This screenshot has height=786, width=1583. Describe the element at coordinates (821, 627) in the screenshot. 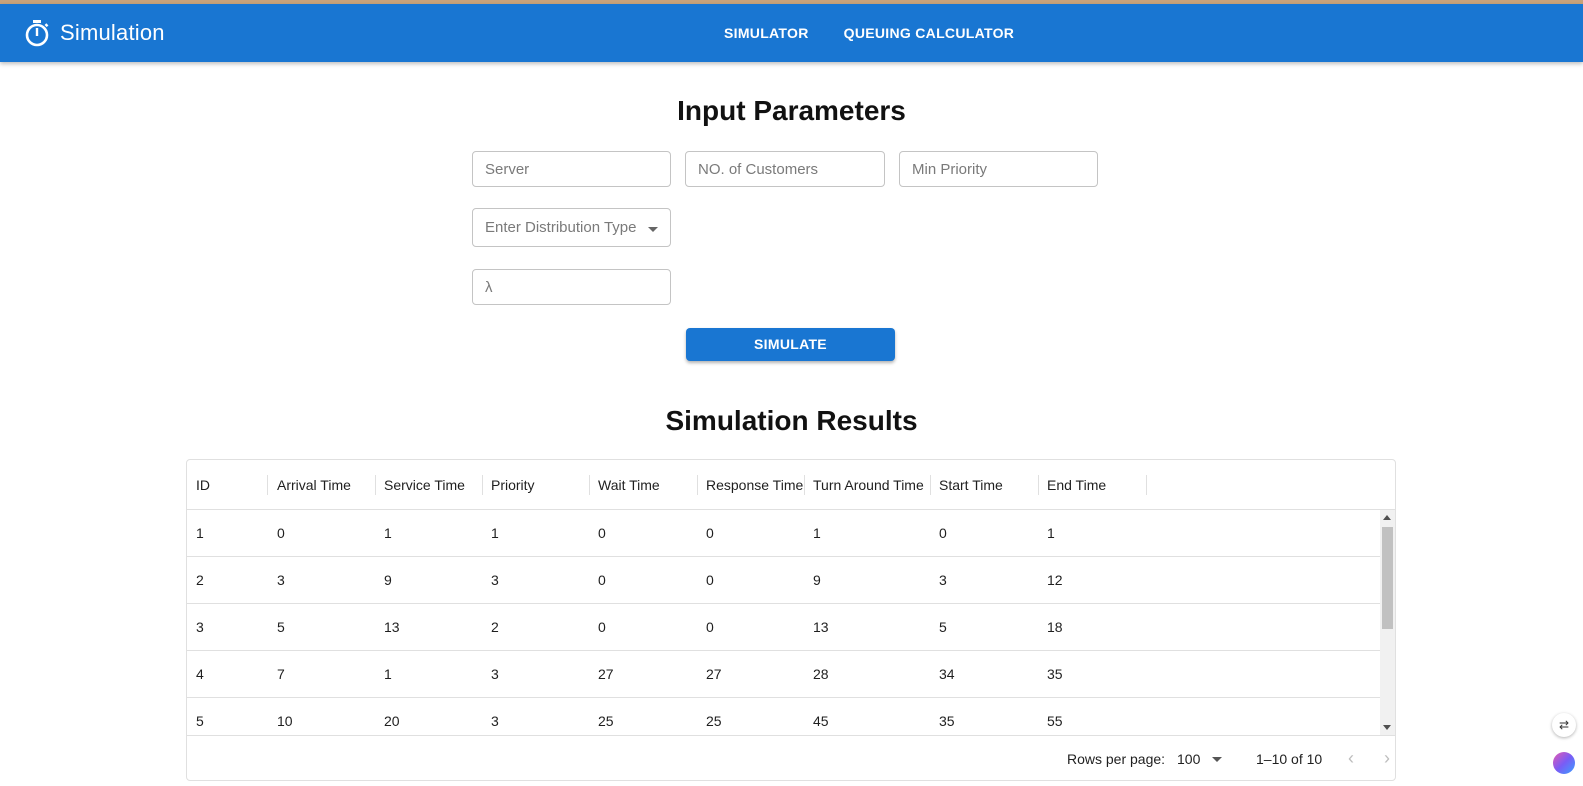

I see `cell-turn-around-time: 13` at that location.